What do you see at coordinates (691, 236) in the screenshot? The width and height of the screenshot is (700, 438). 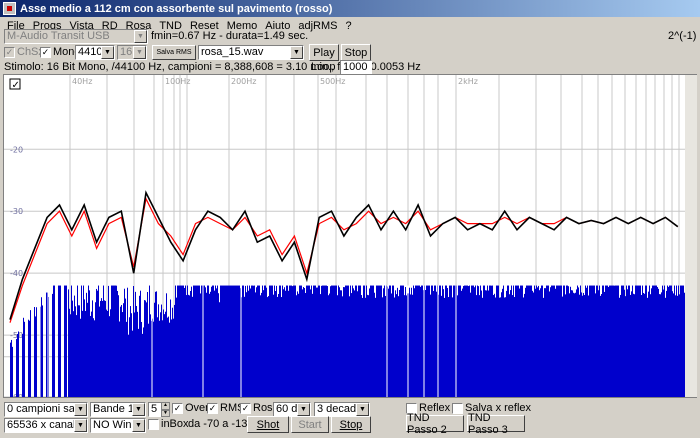 I see `plot-scrollbar` at bounding box center [691, 236].